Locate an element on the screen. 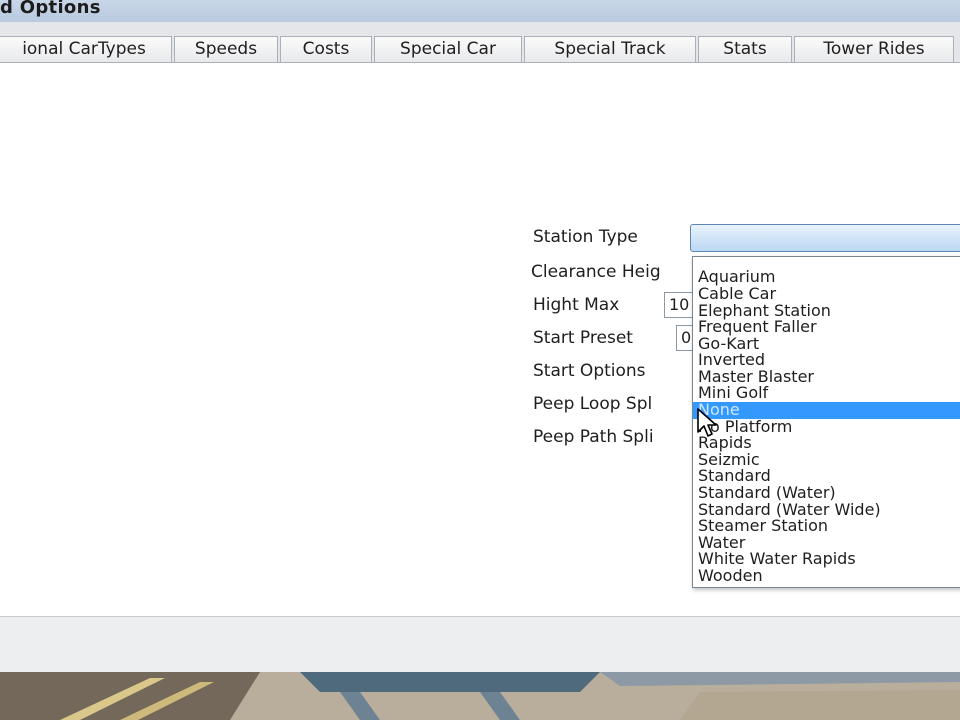 The height and width of the screenshot is (720, 960). dialog-button-bar is located at coordinates (480, 644).